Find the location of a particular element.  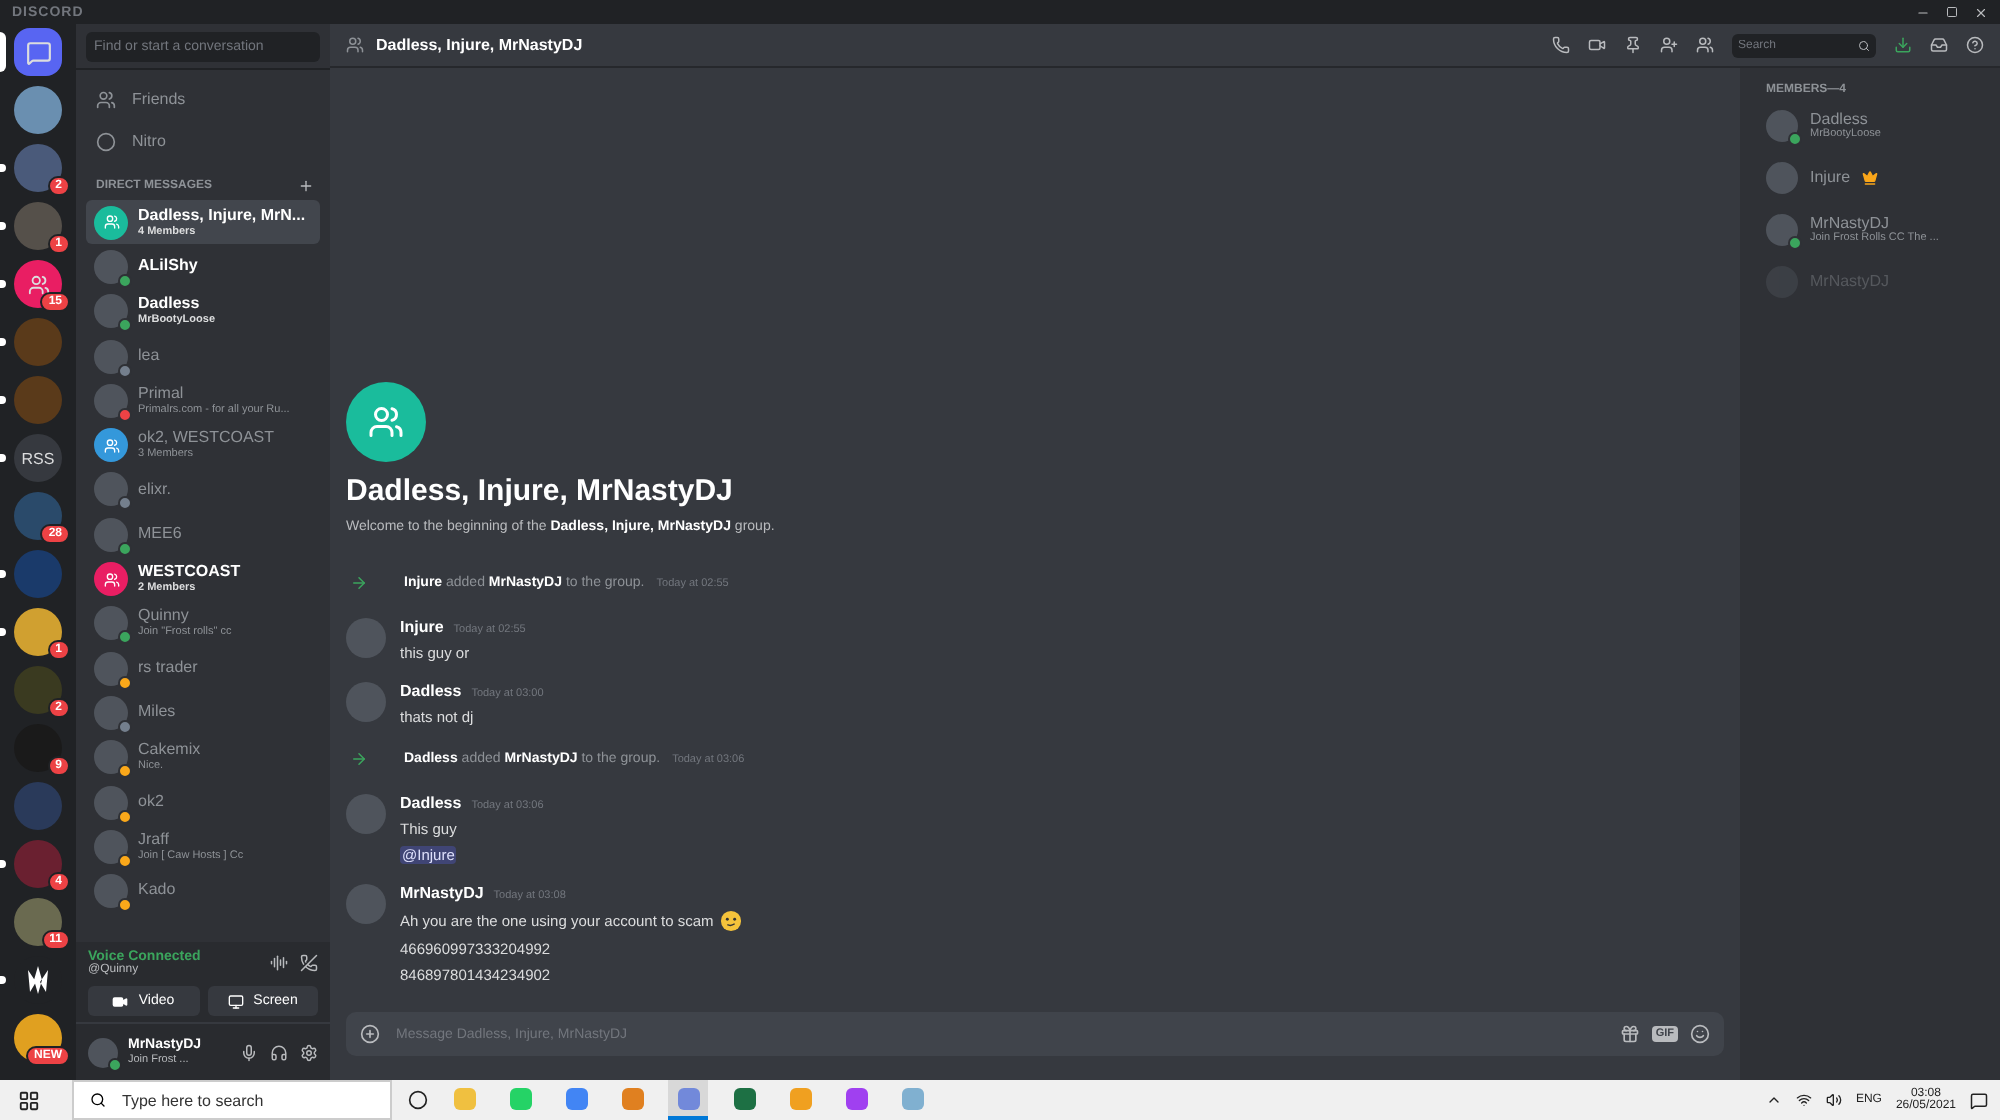

member-name: Dadless is located at coordinates (1840, 119).